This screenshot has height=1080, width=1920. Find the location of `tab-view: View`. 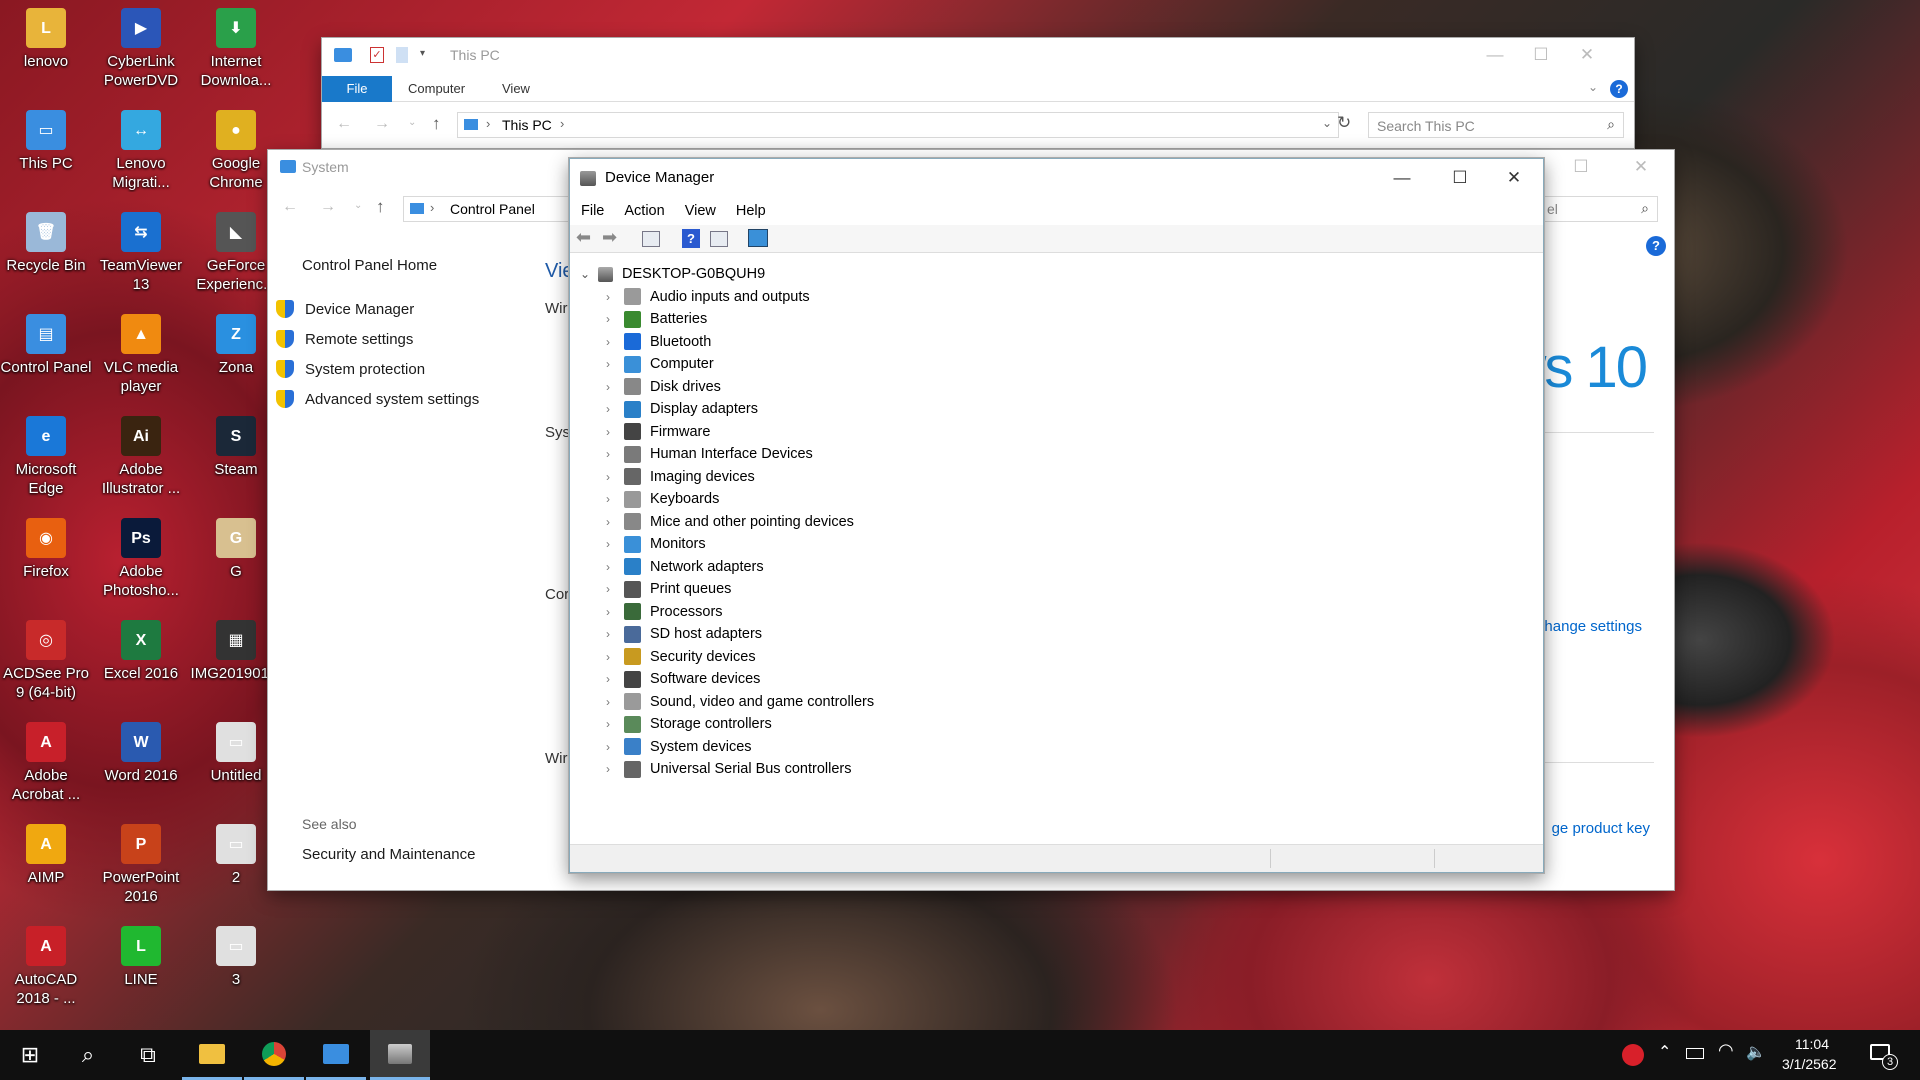

tab-view: View is located at coordinates (516, 89).